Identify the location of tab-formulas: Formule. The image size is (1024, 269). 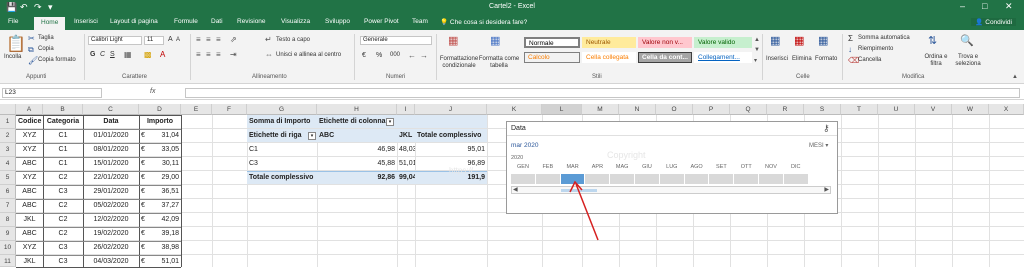
(186, 21).